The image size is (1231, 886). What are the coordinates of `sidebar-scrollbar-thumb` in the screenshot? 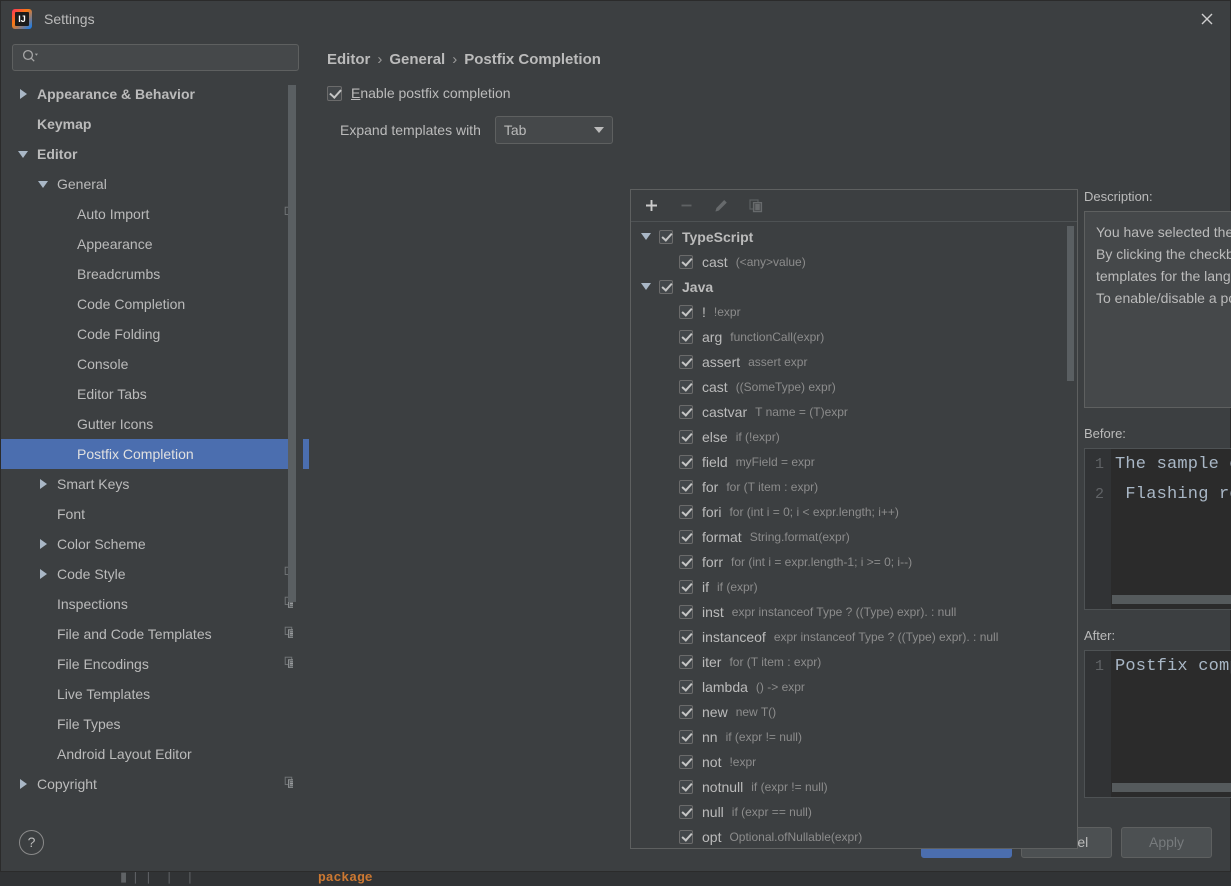 It's located at (292, 343).